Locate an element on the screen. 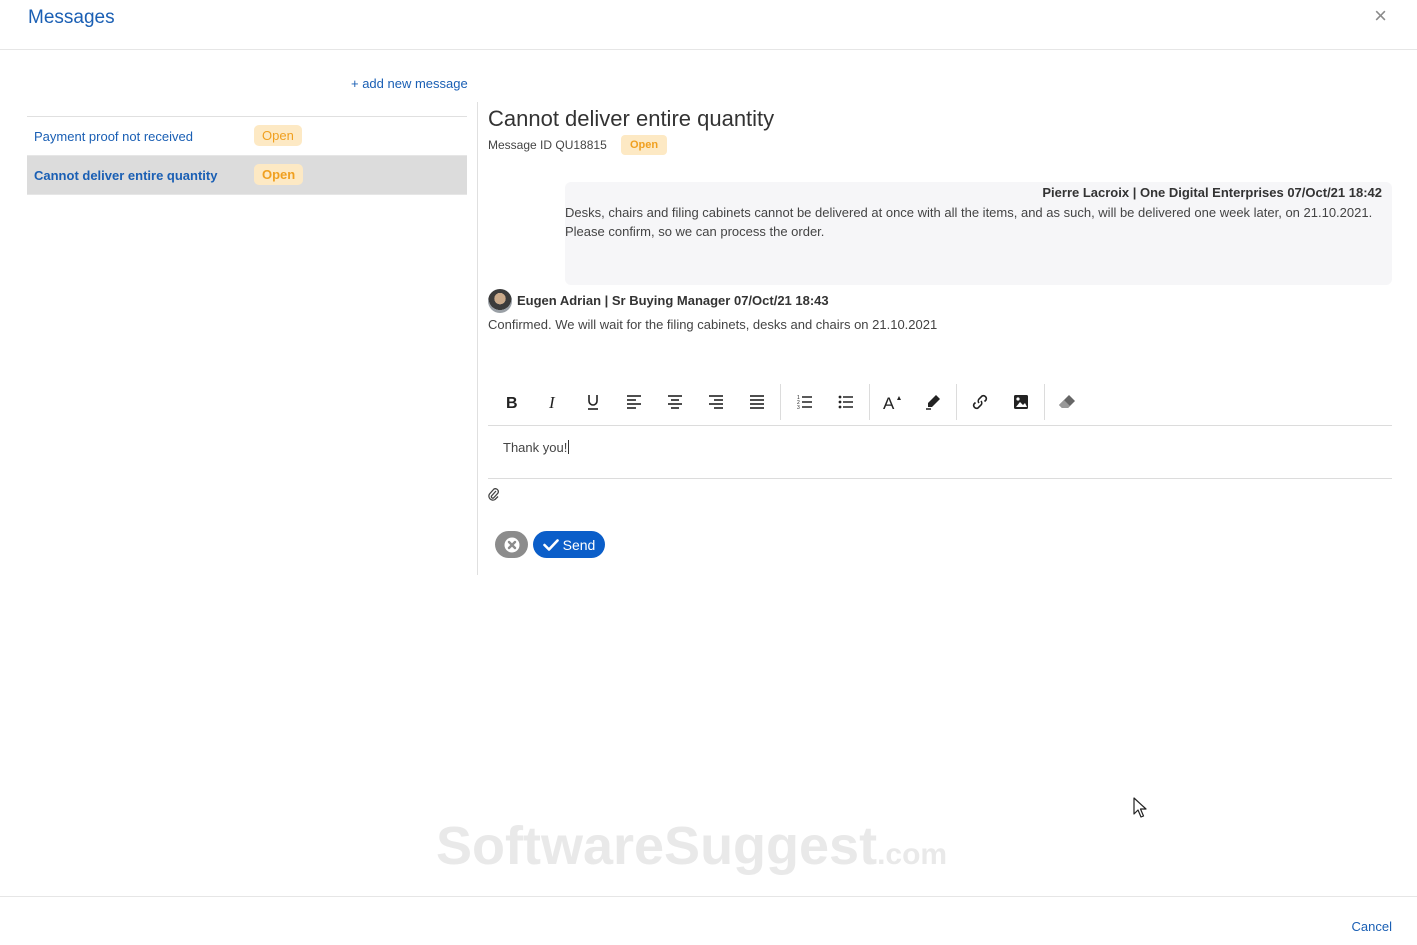  message-meta: Message ID QU18815 Open is located at coordinates (578, 145).